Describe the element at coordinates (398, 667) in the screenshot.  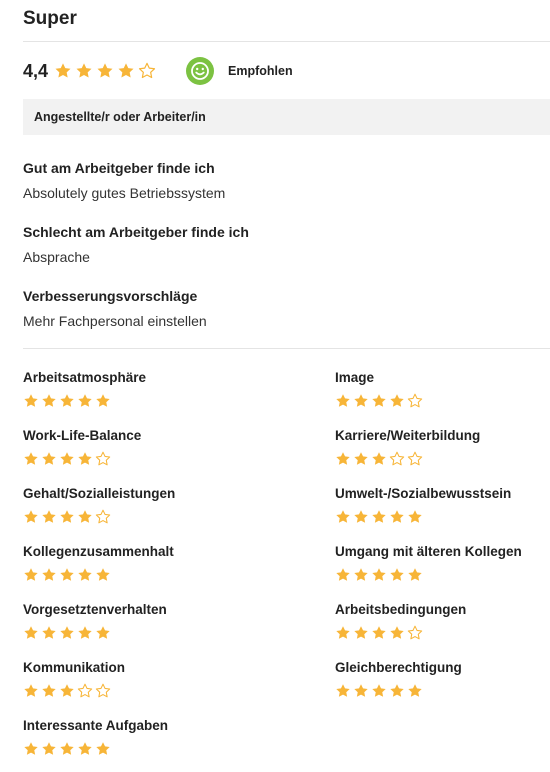
I see `category-name: Gleichberechtigung` at that location.